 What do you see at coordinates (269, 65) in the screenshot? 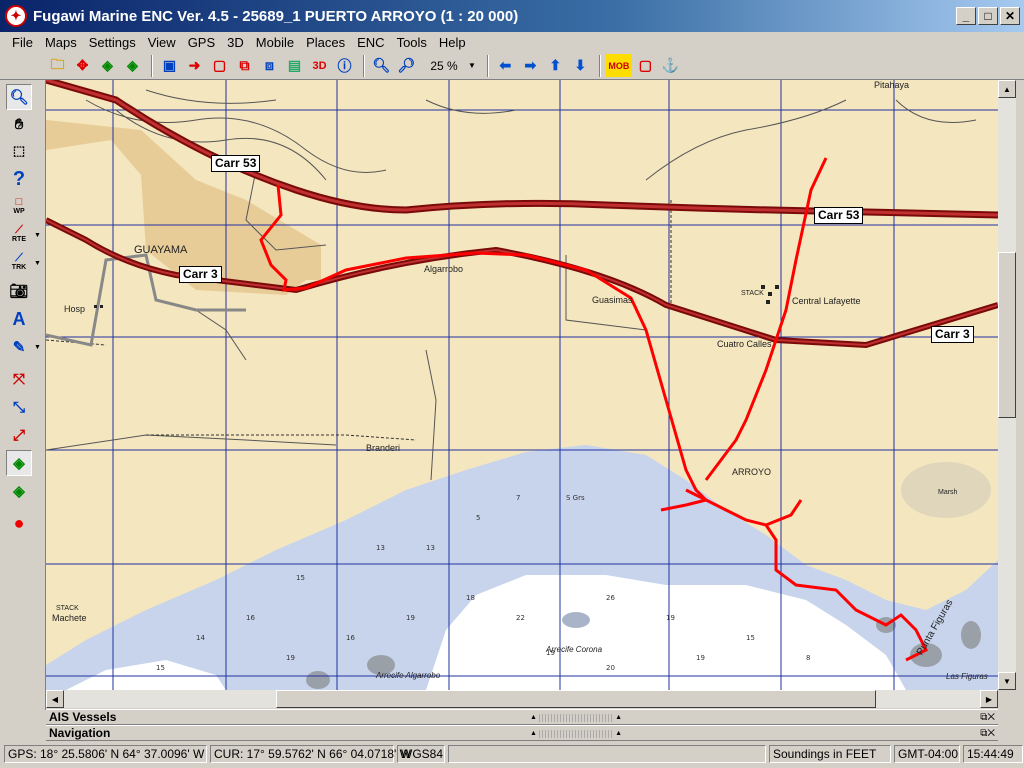
I see `frame-fit-icon: ⧈` at bounding box center [269, 65].